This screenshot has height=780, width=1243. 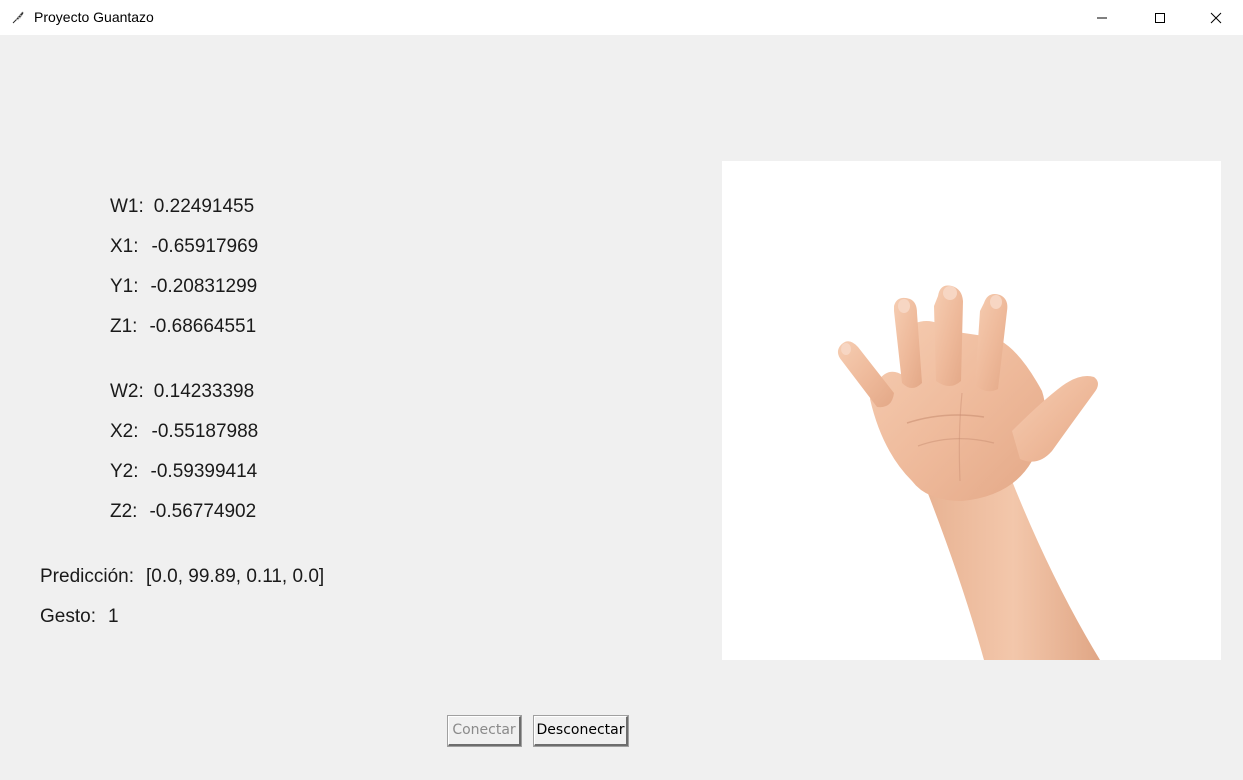 I want to click on close-button, so click(x=1216, y=17).